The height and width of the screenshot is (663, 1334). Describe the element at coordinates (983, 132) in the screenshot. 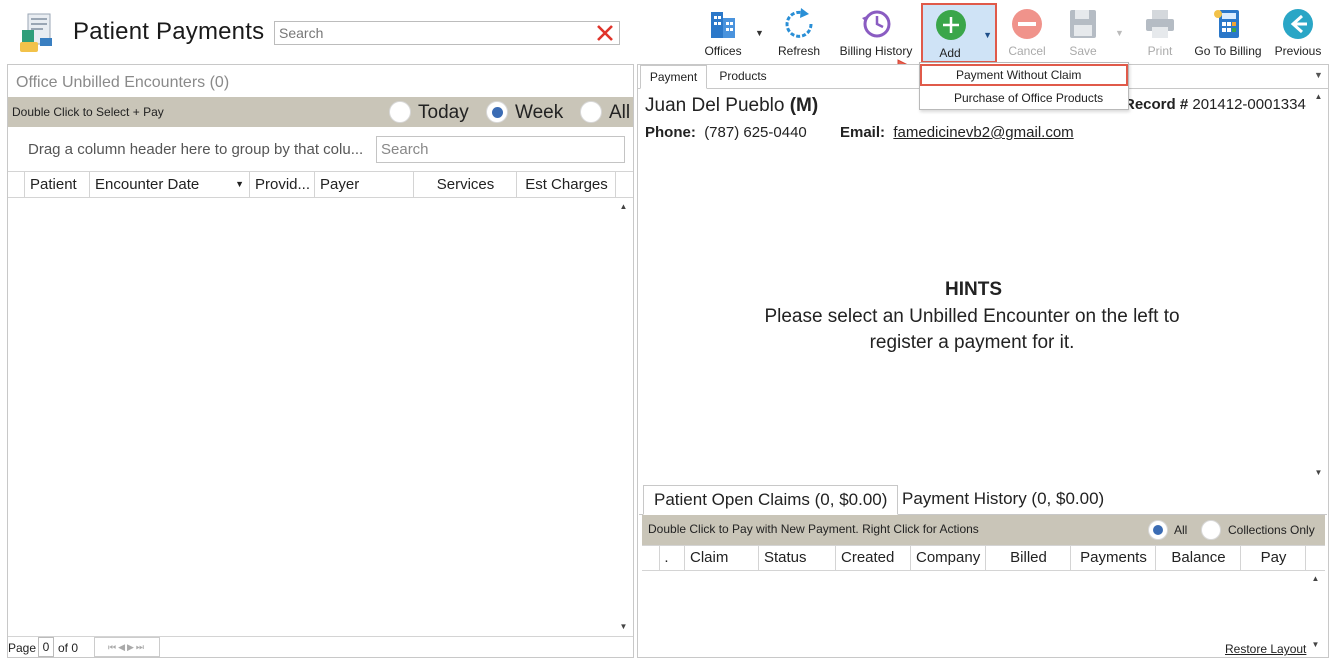

I see `email-link: famedicinevb2@gmail.com` at that location.